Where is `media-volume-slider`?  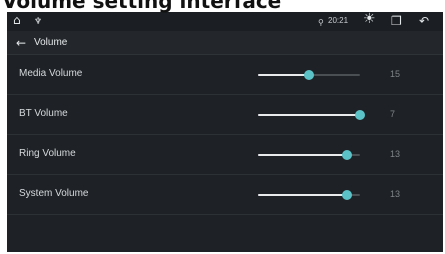 media-volume-slider is located at coordinates (309, 75).